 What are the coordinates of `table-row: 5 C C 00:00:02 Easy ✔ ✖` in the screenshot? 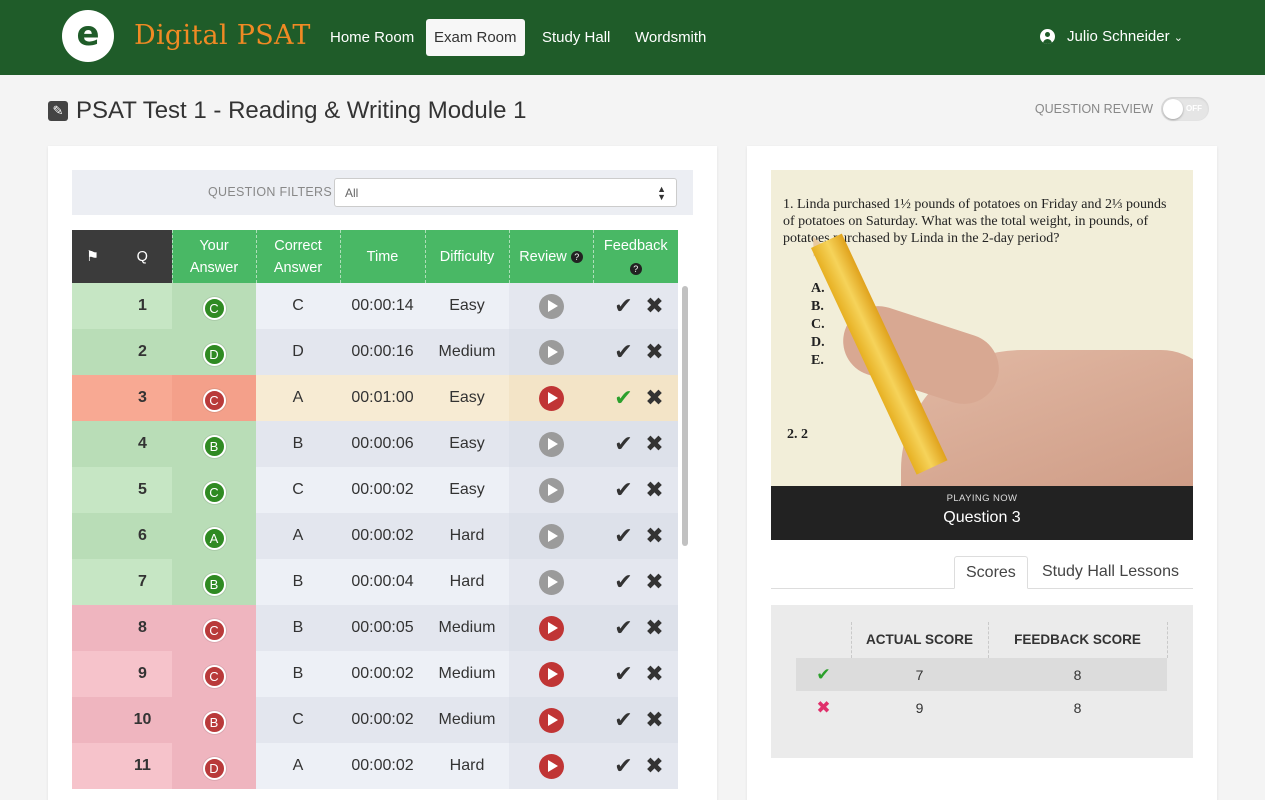 It's located at (375, 490).